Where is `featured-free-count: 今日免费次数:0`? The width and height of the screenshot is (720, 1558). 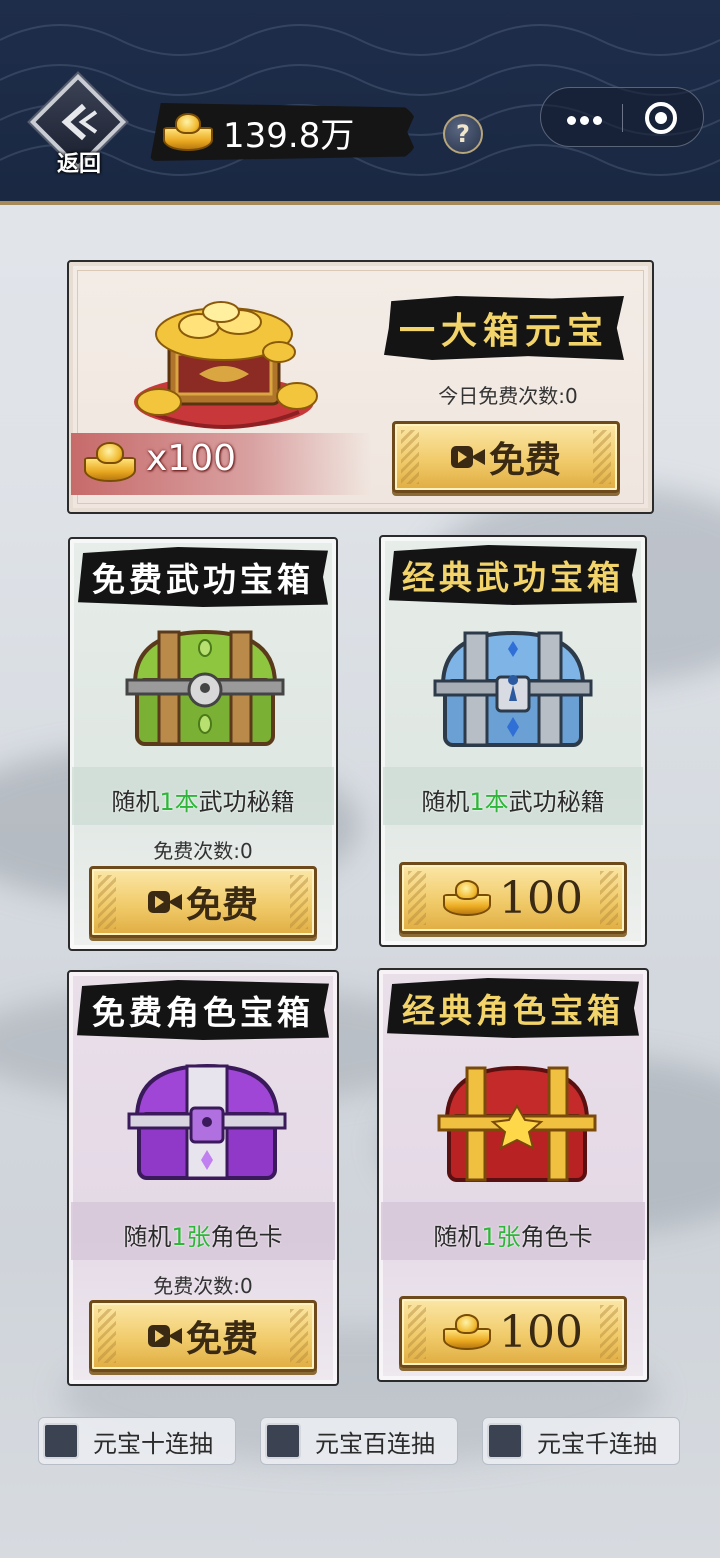 featured-free-count: 今日免费次数:0 is located at coordinates (508, 396).